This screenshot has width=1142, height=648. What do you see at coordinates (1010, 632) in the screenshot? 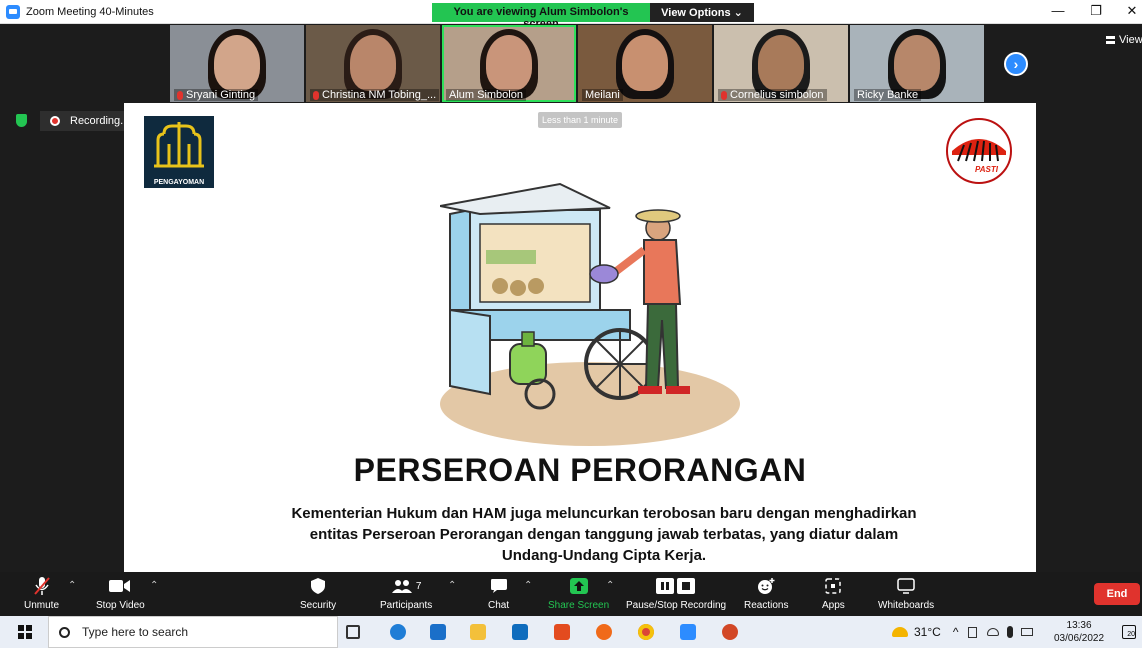
I see `microphone-tray-icon` at bounding box center [1010, 632].